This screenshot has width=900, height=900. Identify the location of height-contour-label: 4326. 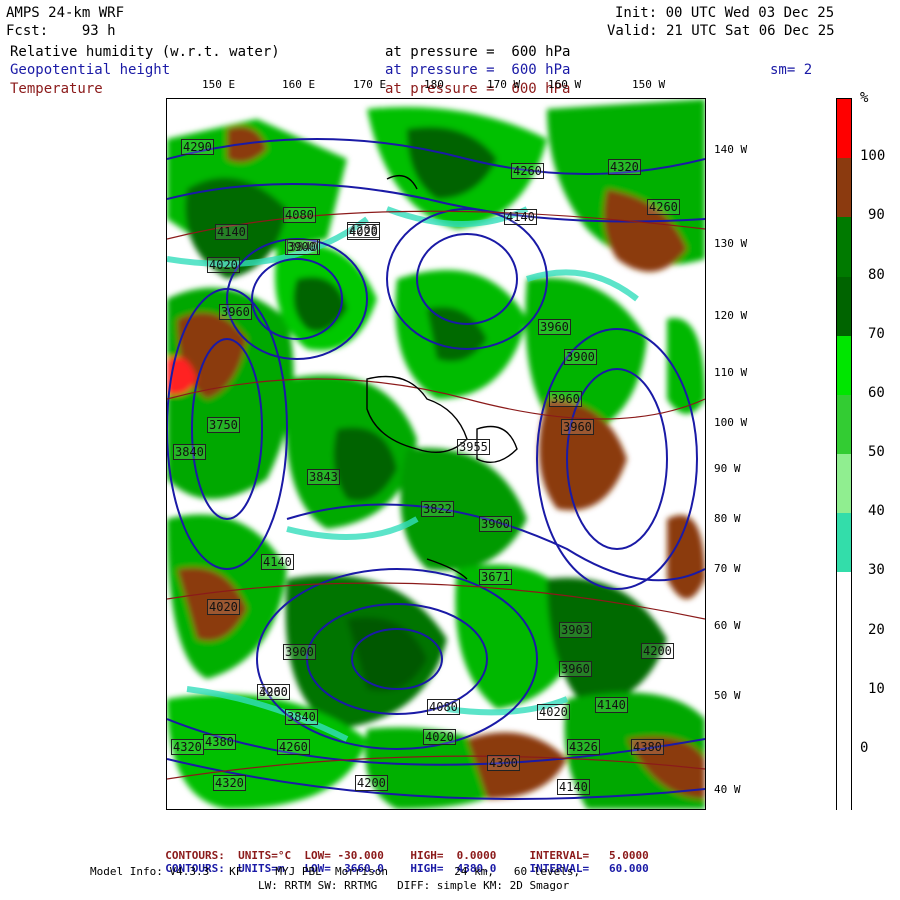
(583, 747).